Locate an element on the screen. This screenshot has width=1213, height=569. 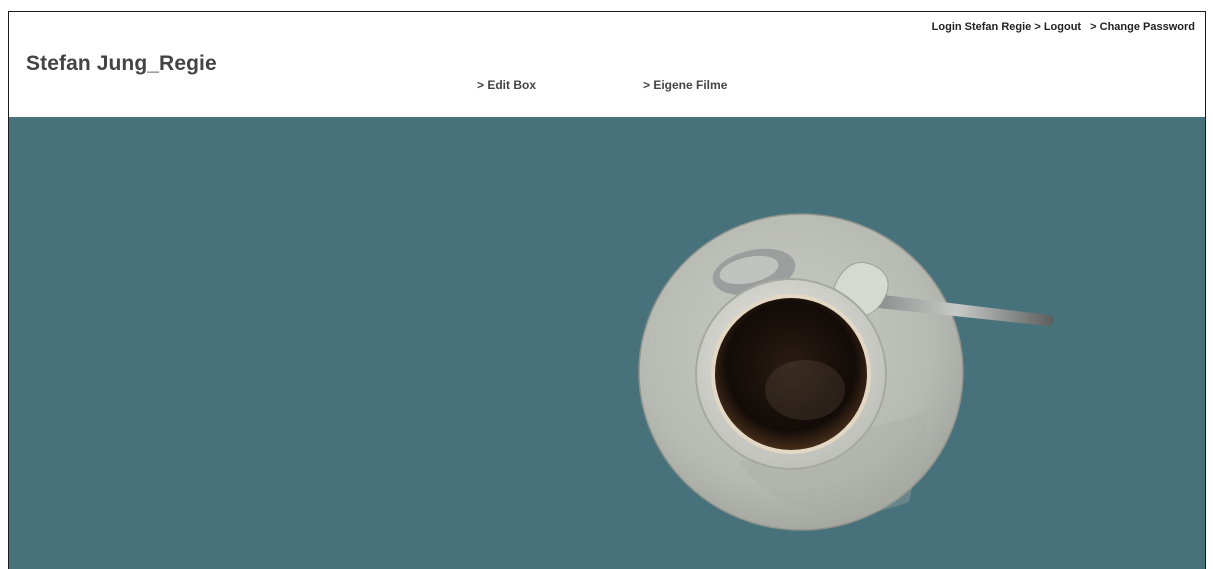
nav-eigene-filme-link: > Eigene Filme is located at coordinates (685, 85).